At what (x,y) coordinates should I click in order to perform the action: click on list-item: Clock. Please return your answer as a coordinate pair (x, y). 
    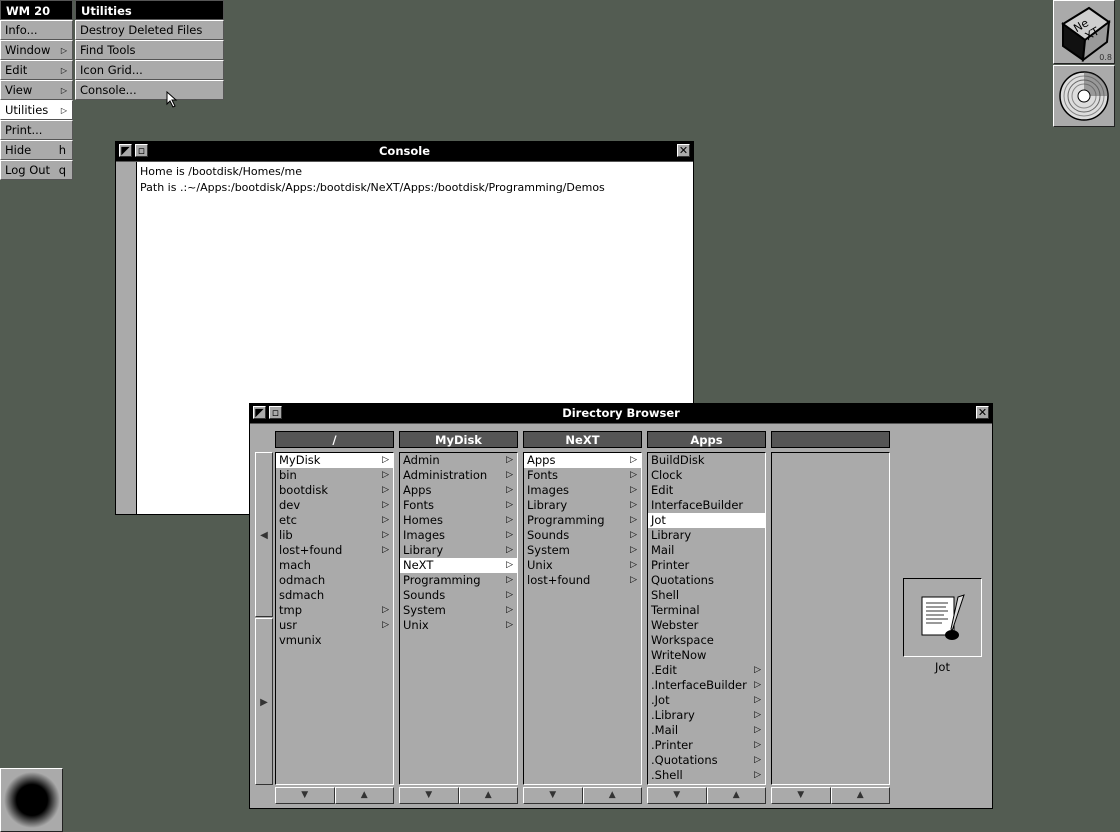
    Looking at the image, I should click on (706, 475).